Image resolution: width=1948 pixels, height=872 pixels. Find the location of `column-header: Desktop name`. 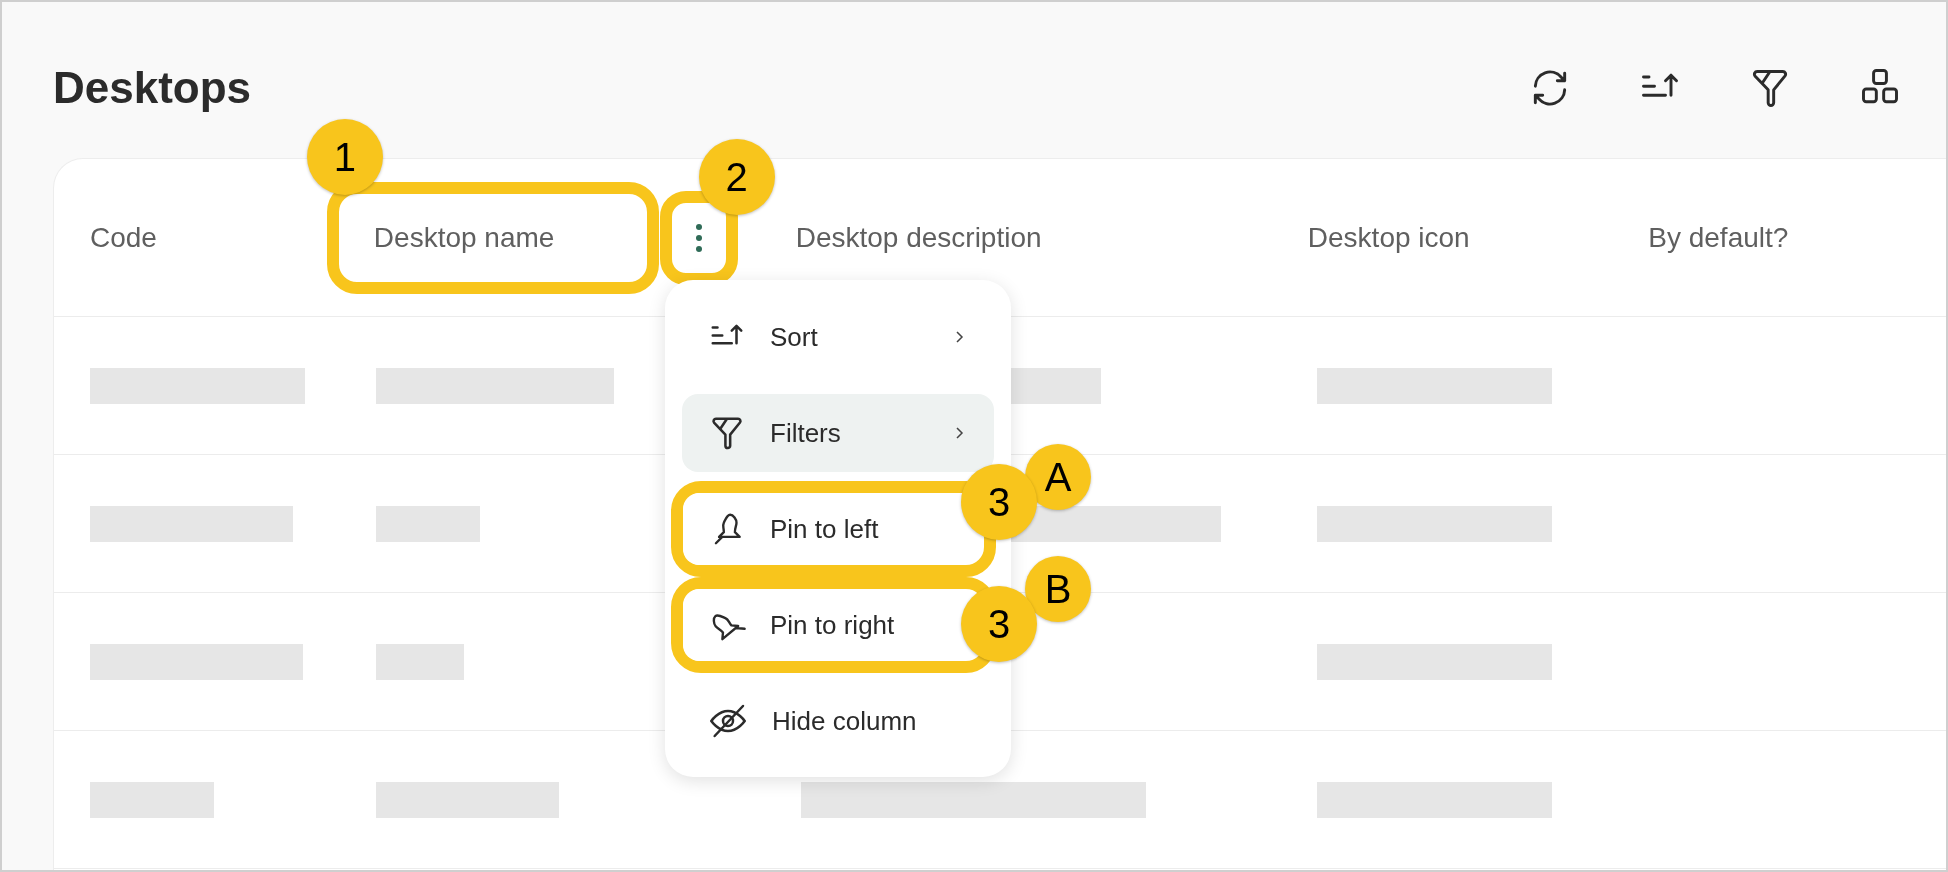

column-header: Desktop name is located at coordinates (464, 237).